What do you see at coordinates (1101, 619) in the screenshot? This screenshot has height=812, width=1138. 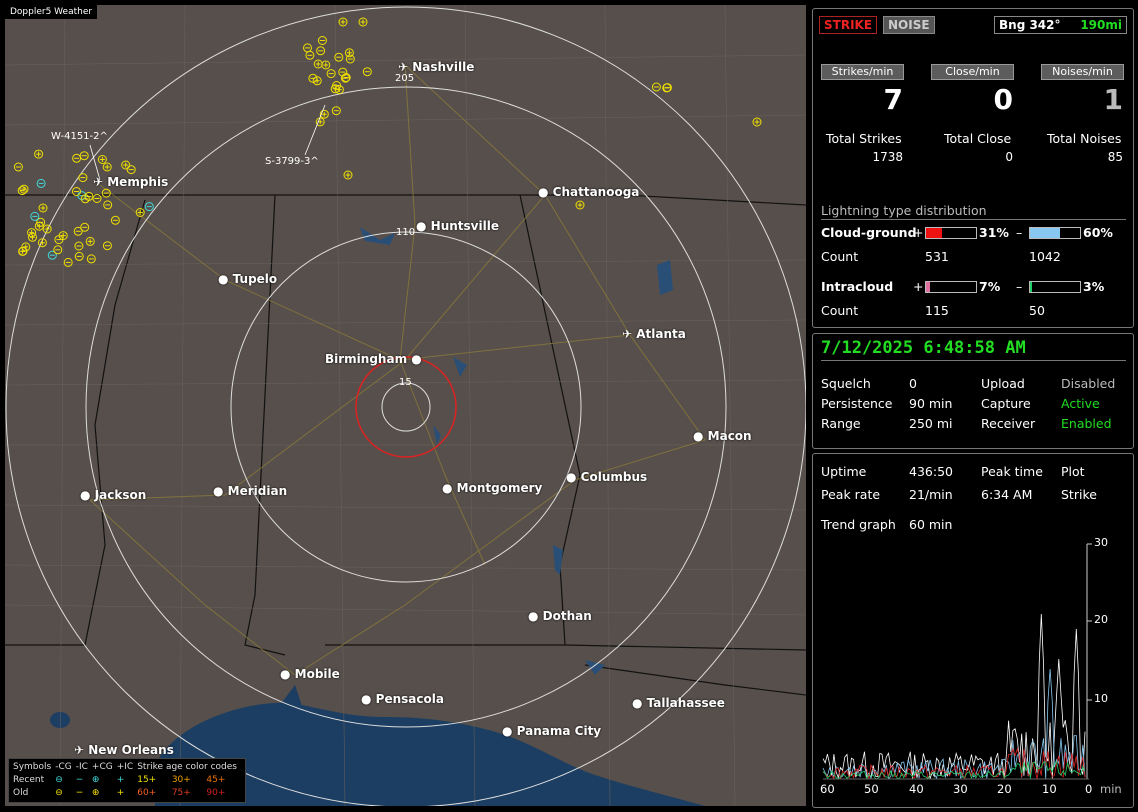 I see `y-tick-label: 20` at bounding box center [1101, 619].